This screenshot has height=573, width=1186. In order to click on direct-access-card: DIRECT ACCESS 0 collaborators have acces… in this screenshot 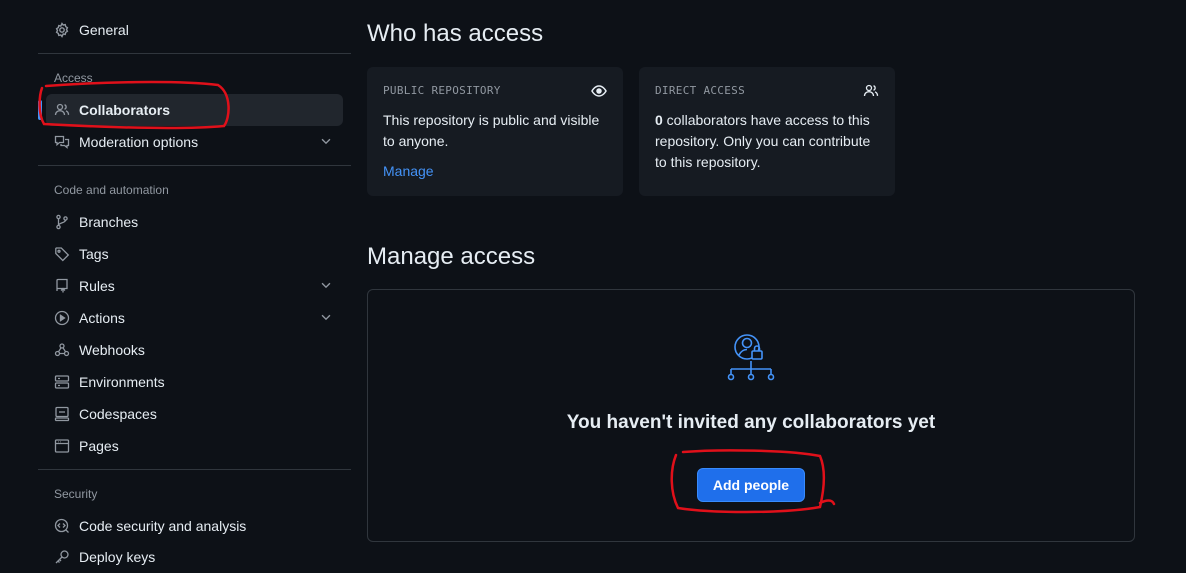, I will do `click(767, 131)`.